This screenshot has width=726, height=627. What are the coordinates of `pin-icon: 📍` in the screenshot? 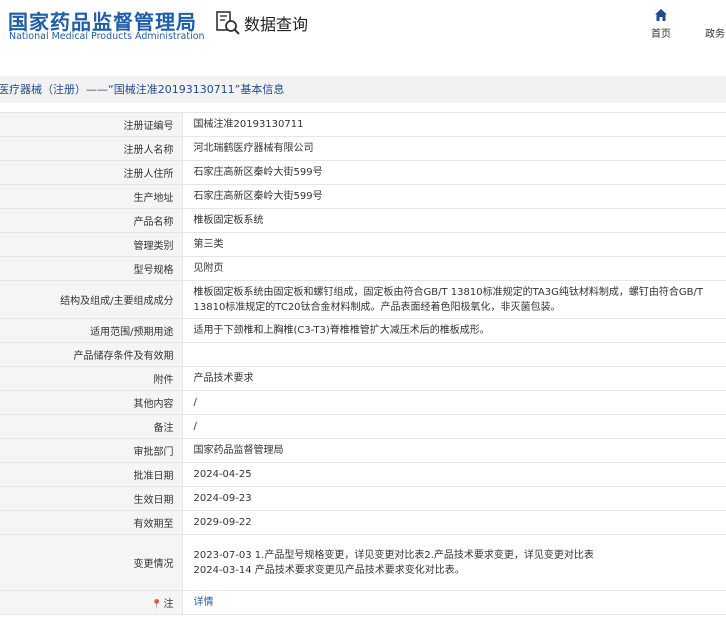 It's located at (157, 605).